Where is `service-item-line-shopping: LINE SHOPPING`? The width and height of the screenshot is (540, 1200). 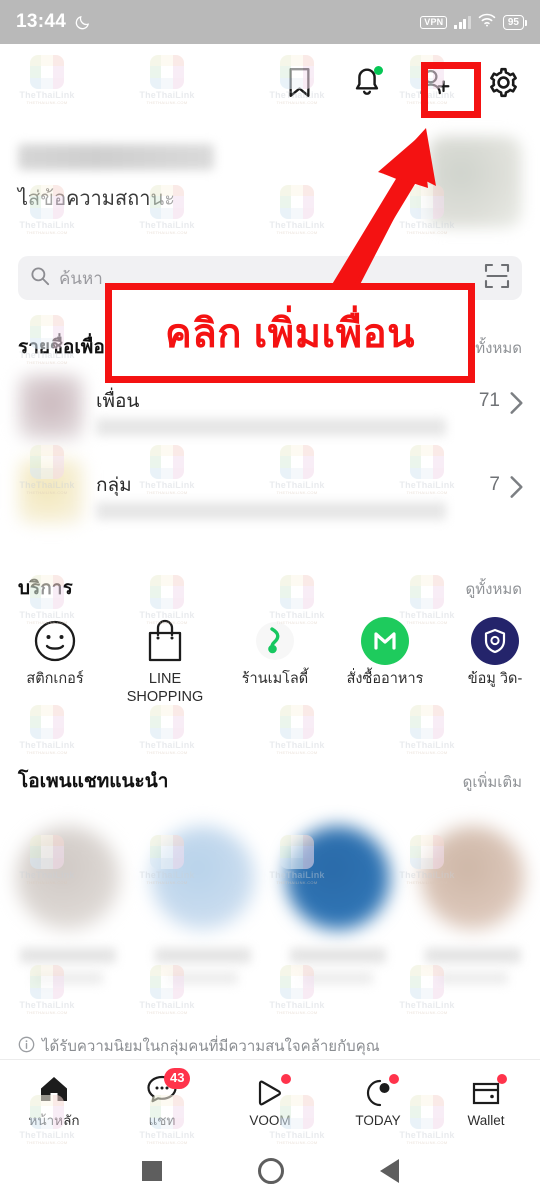 service-item-line-shopping: LINE SHOPPING is located at coordinates (165, 659).